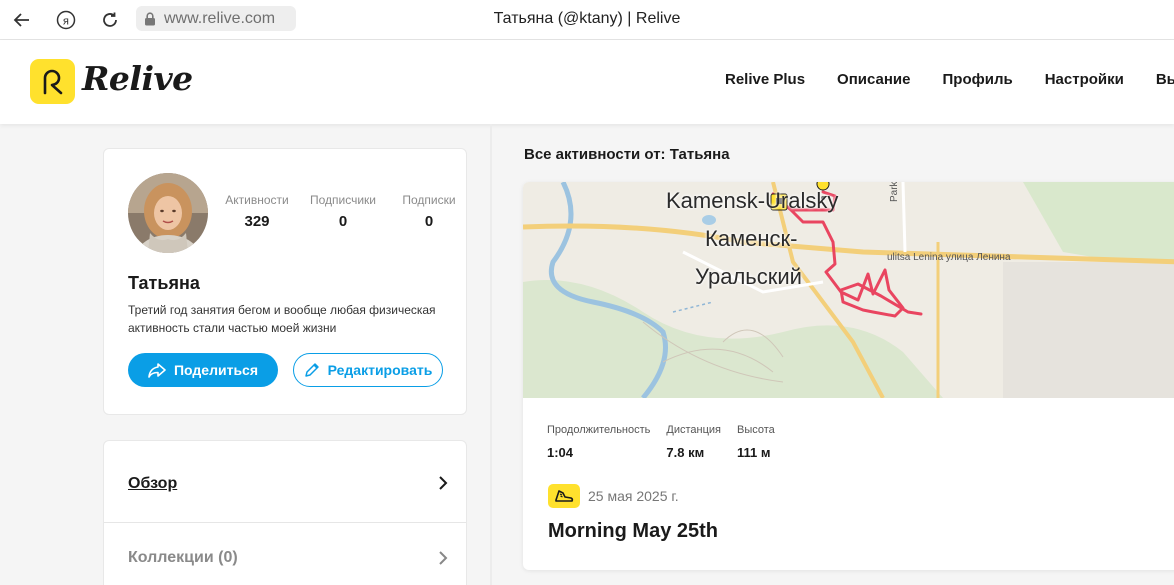 The width and height of the screenshot is (1174, 585). I want to click on metric-distance: Дистанция 7.8 км, so click(693, 442).